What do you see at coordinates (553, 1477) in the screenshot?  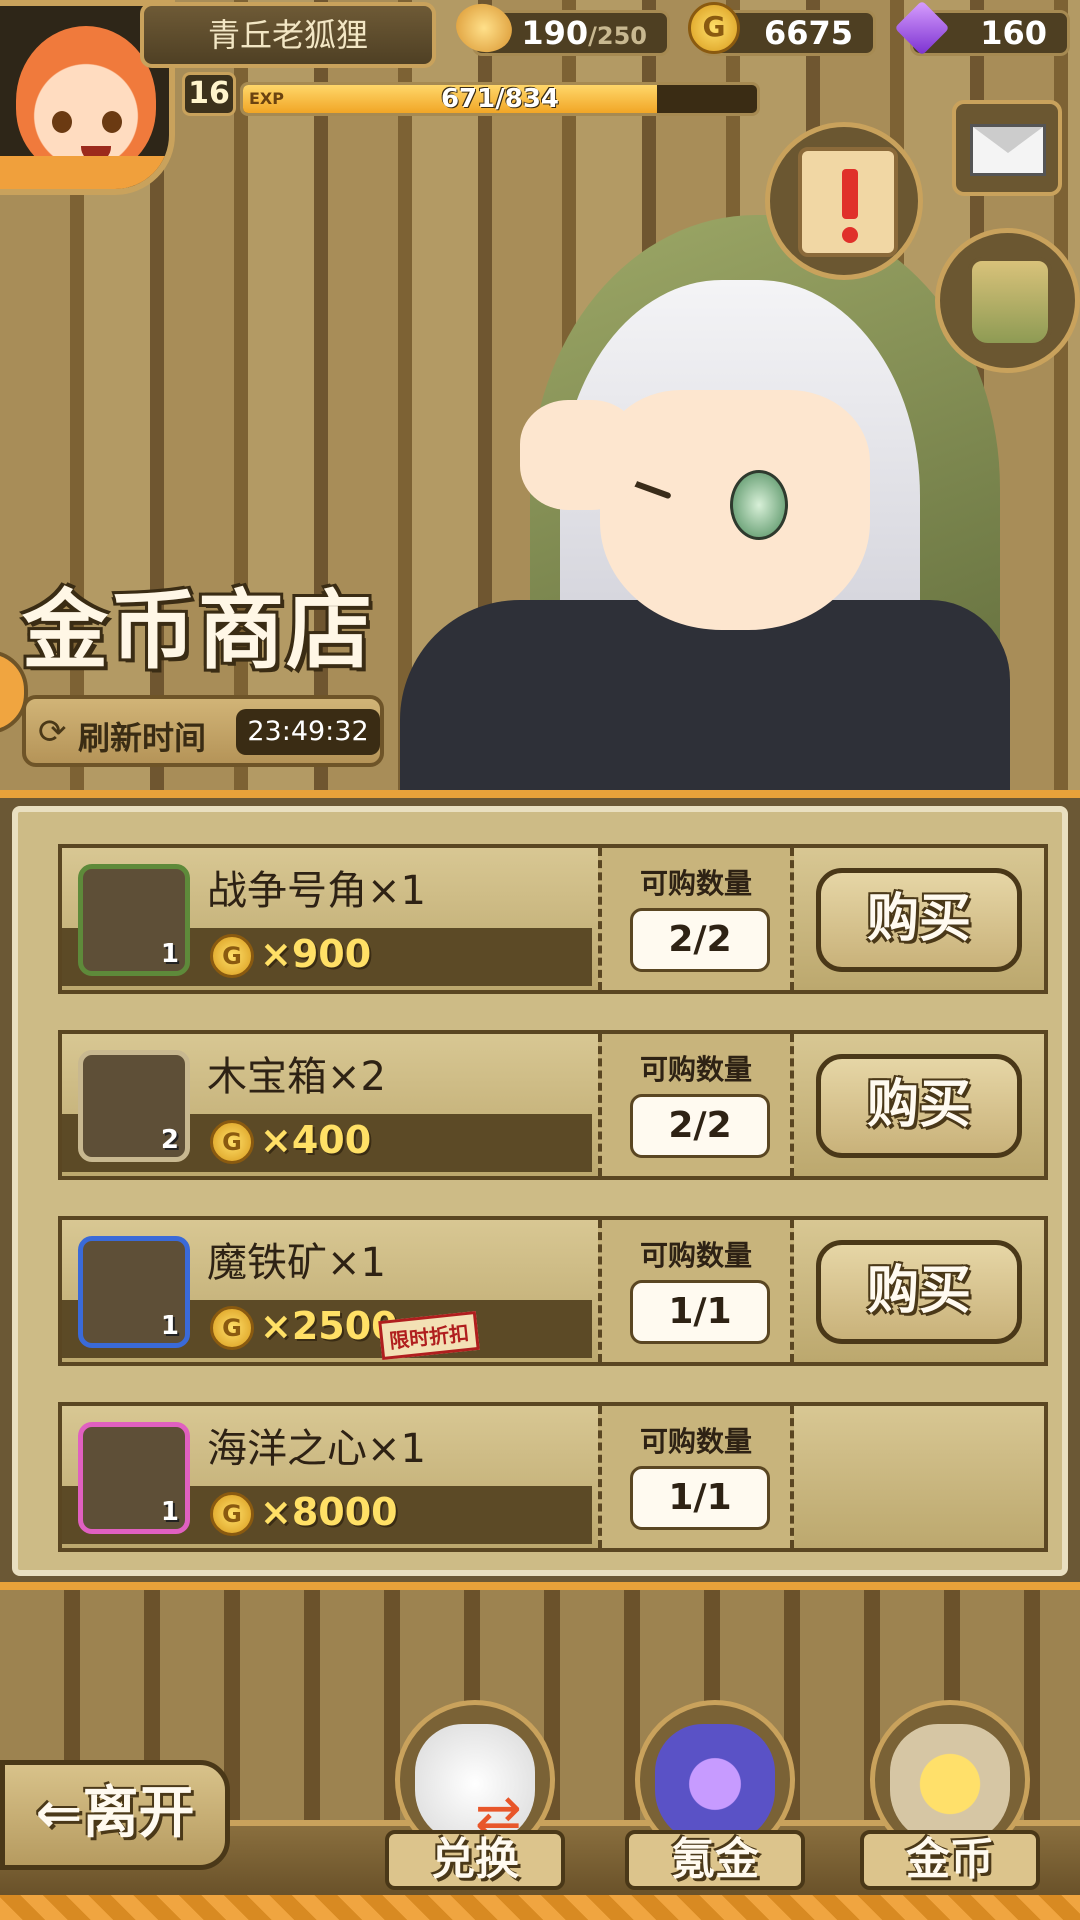 I see `shop-row: 1 海洋之心×1 G ×8000 可购数量 1/1` at bounding box center [553, 1477].